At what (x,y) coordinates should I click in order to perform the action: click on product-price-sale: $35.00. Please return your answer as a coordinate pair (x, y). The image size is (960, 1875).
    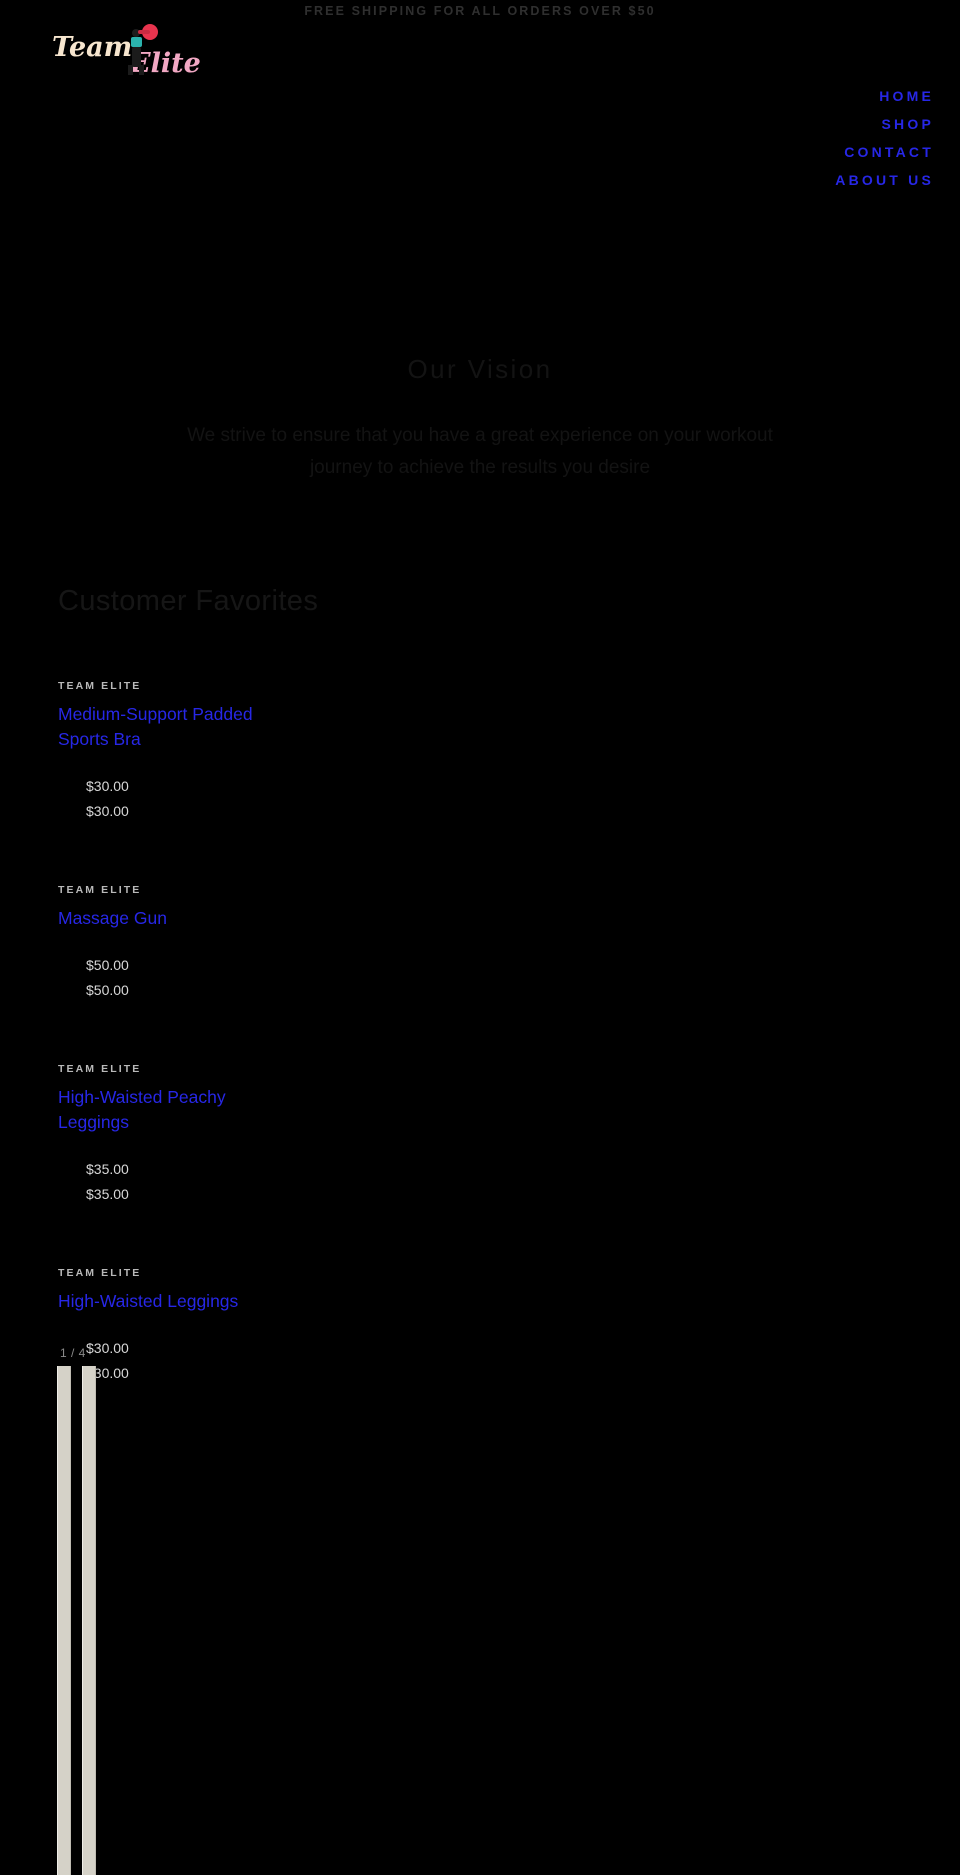
    Looking at the image, I should click on (107, 1194).